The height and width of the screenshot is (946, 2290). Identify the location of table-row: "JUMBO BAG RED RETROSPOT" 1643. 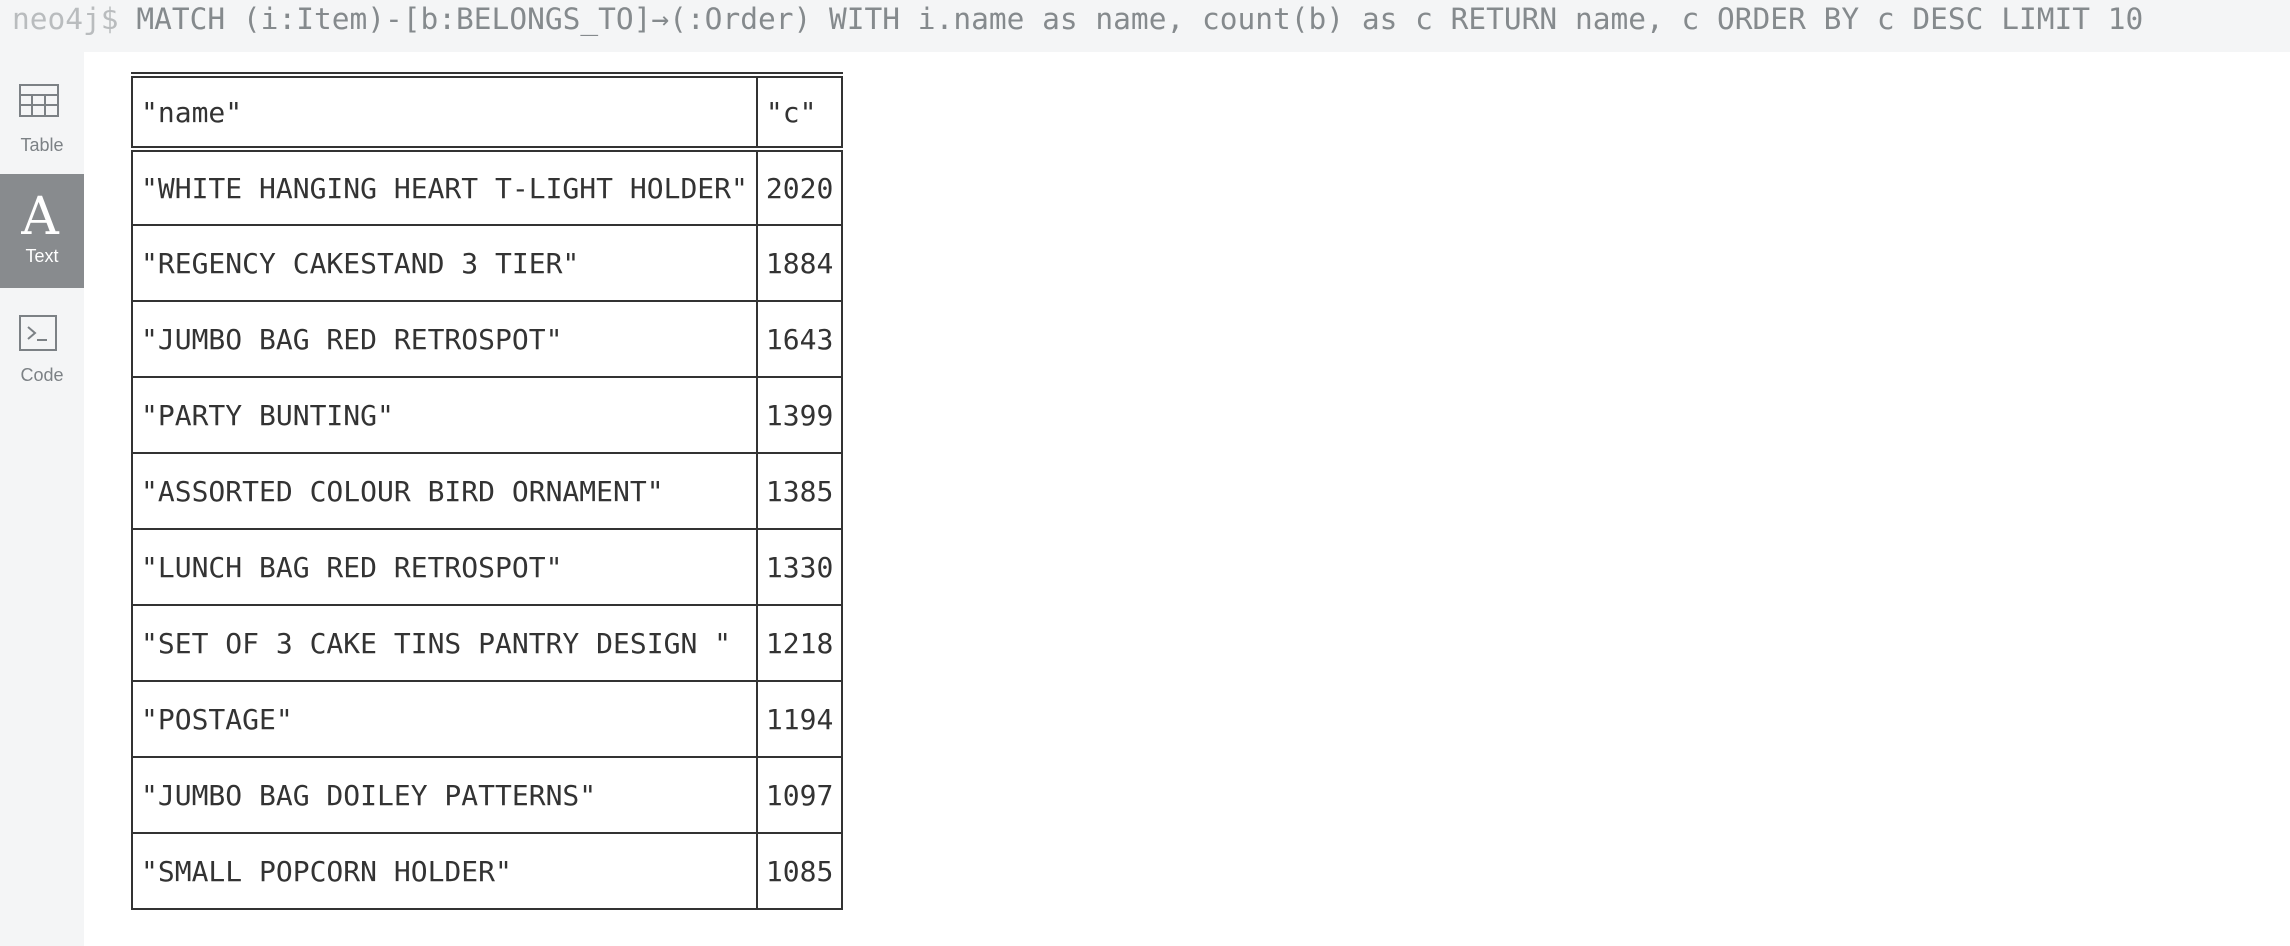
(487, 339).